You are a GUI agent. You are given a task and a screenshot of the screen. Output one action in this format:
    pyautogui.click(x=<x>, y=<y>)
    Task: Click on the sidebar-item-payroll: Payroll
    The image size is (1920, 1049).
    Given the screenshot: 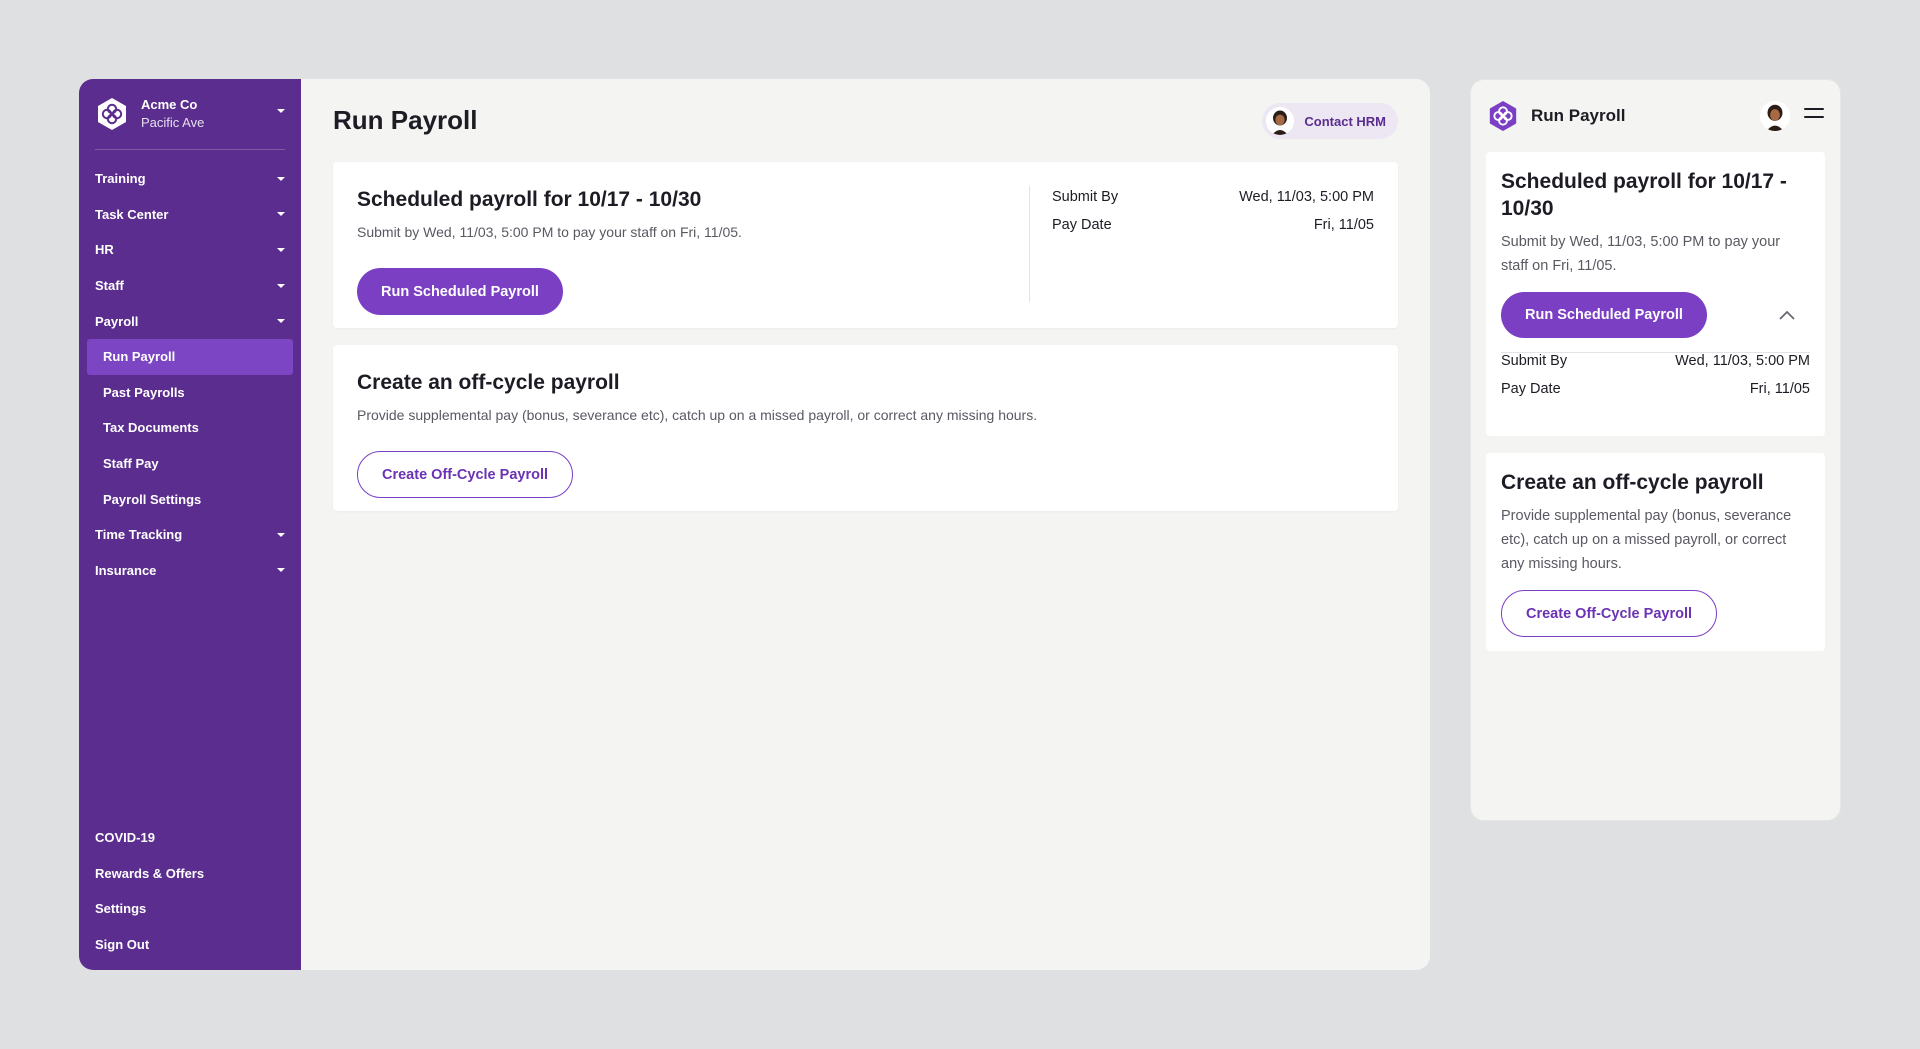 What is the action you would take?
    pyautogui.click(x=190, y=321)
    